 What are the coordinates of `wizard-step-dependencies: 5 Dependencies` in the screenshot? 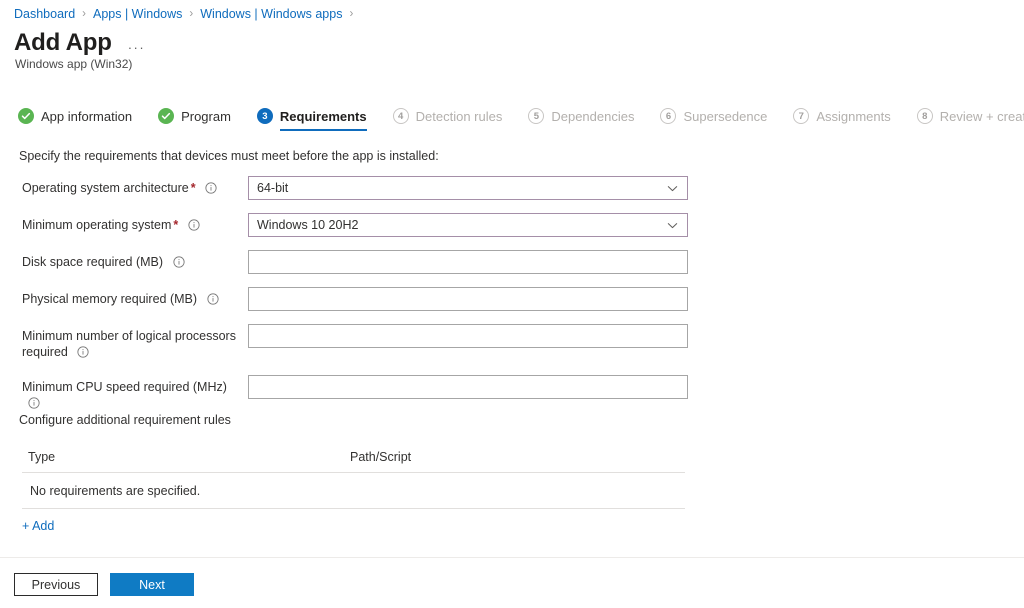 It's located at (581, 119).